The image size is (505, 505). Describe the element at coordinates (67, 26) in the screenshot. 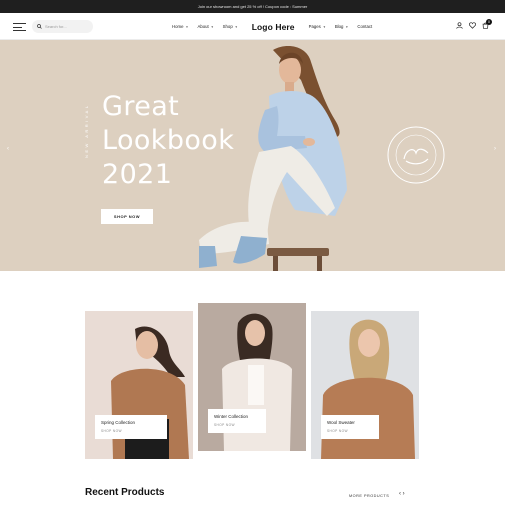

I see `search-input` at that location.